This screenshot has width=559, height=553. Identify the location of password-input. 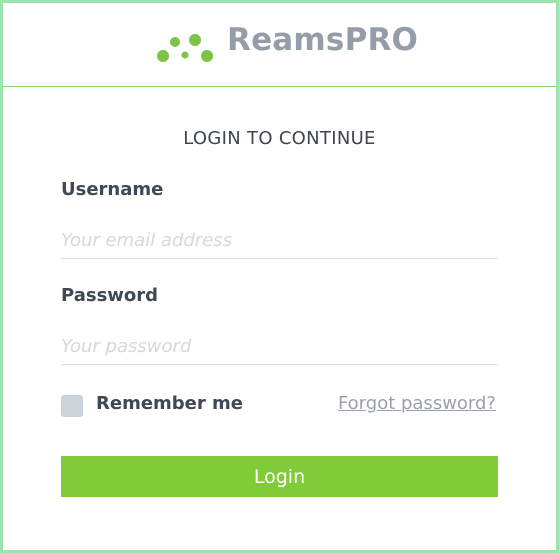
(279, 346).